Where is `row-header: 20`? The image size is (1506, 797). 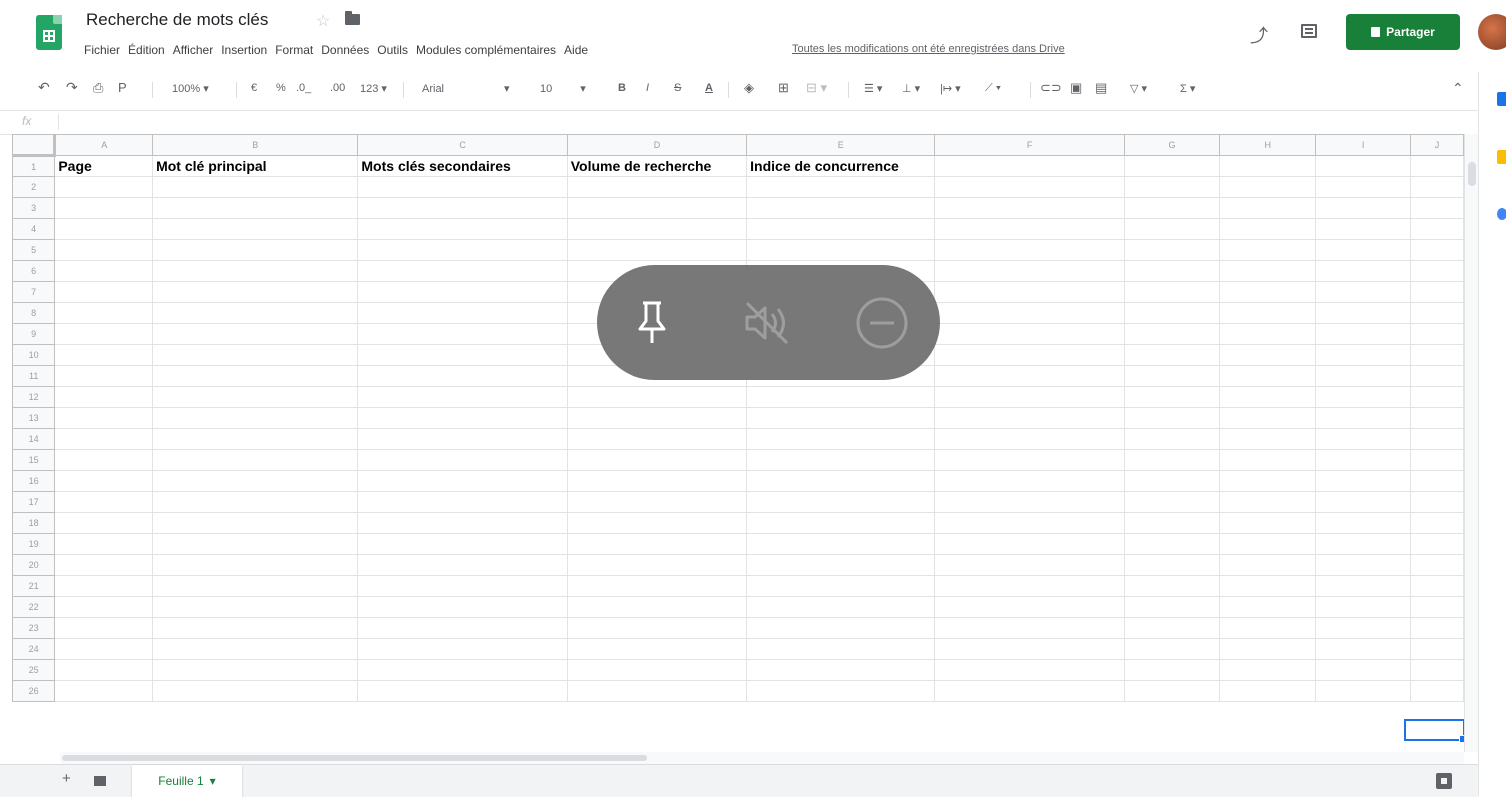 row-header: 20 is located at coordinates (34, 565).